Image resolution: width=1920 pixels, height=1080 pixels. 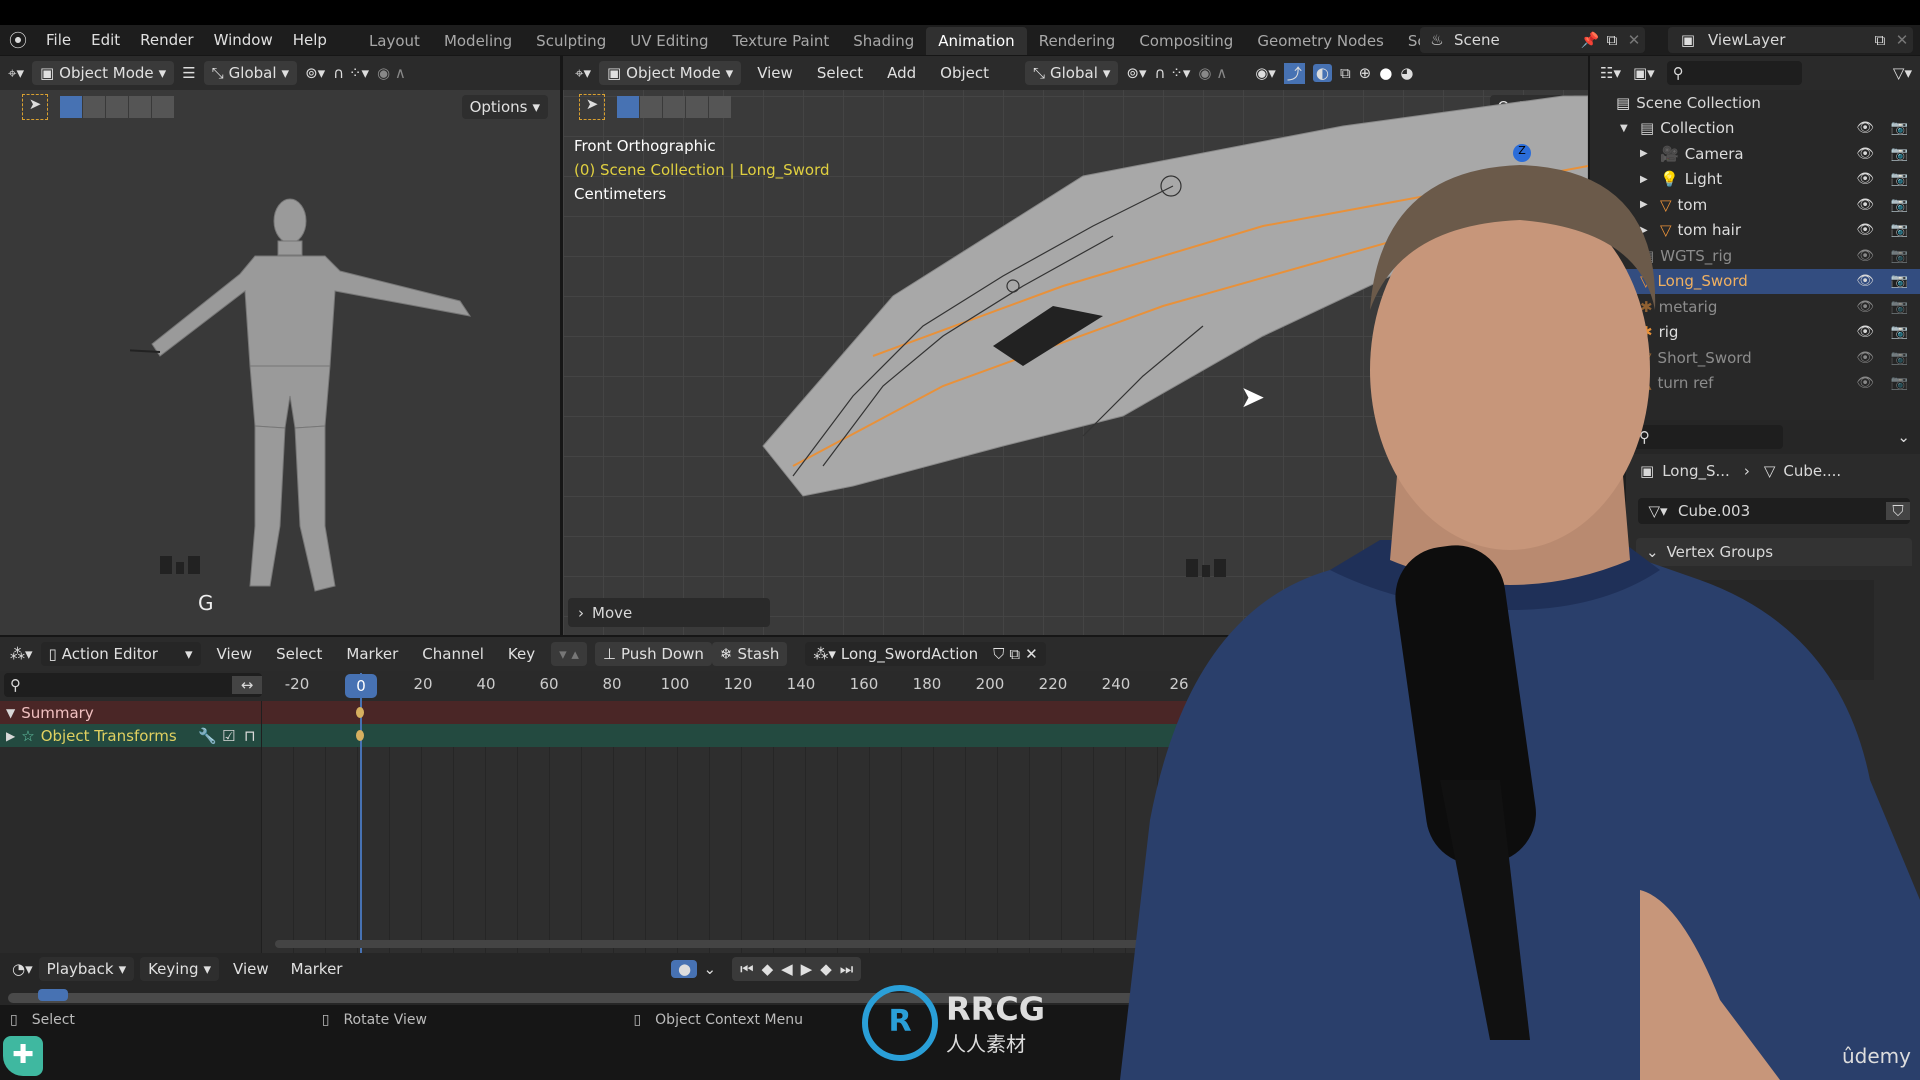 I want to click on item-name: Collection, so click(x=1697, y=128).